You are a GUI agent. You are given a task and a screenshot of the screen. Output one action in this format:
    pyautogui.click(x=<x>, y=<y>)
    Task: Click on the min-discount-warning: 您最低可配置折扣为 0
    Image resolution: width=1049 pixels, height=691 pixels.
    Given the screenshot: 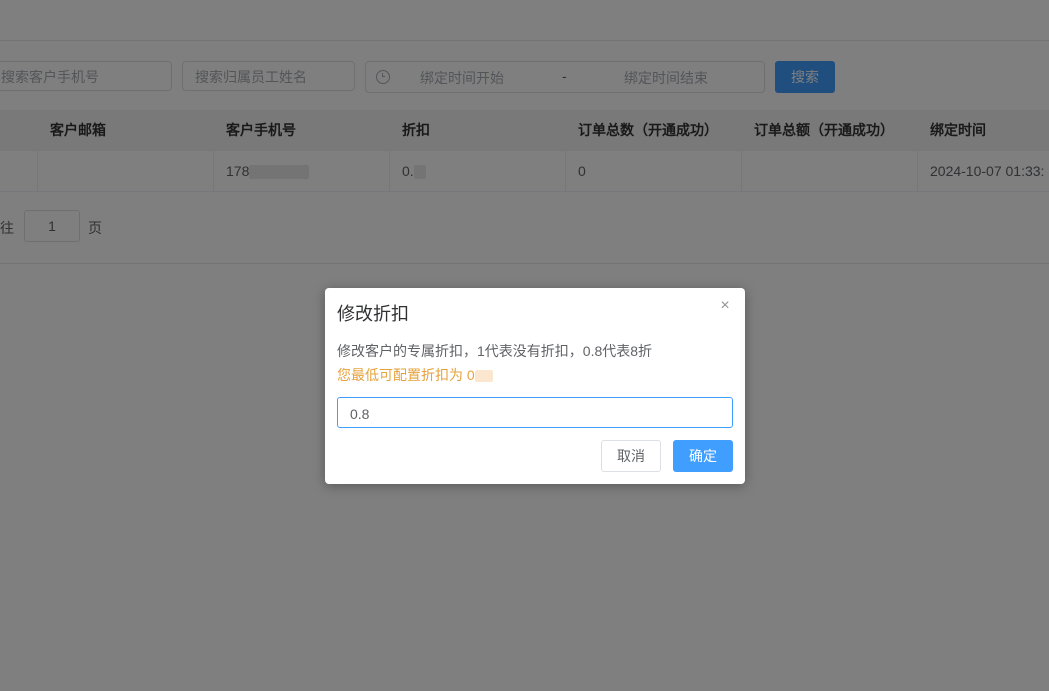 What is the action you would take?
    pyautogui.click(x=415, y=375)
    